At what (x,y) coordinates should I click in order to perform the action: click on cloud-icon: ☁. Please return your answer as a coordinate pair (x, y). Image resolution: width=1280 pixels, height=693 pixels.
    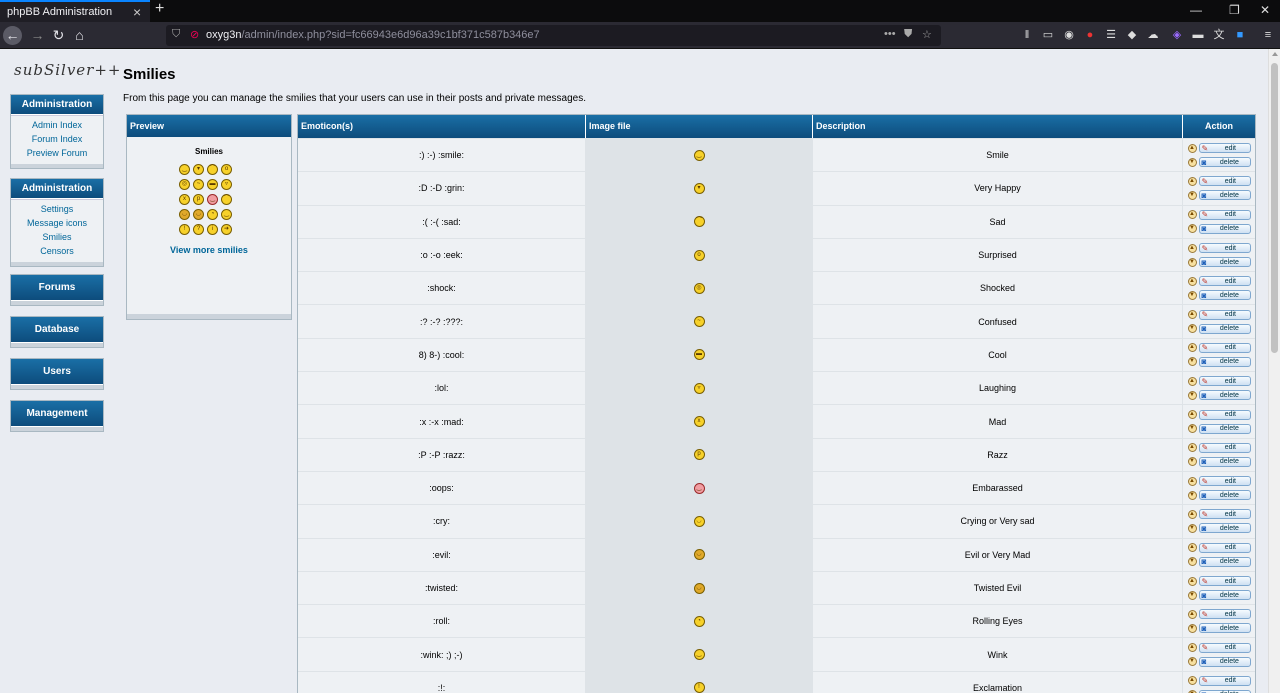
    Looking at the image, I should click on (1153, 35).